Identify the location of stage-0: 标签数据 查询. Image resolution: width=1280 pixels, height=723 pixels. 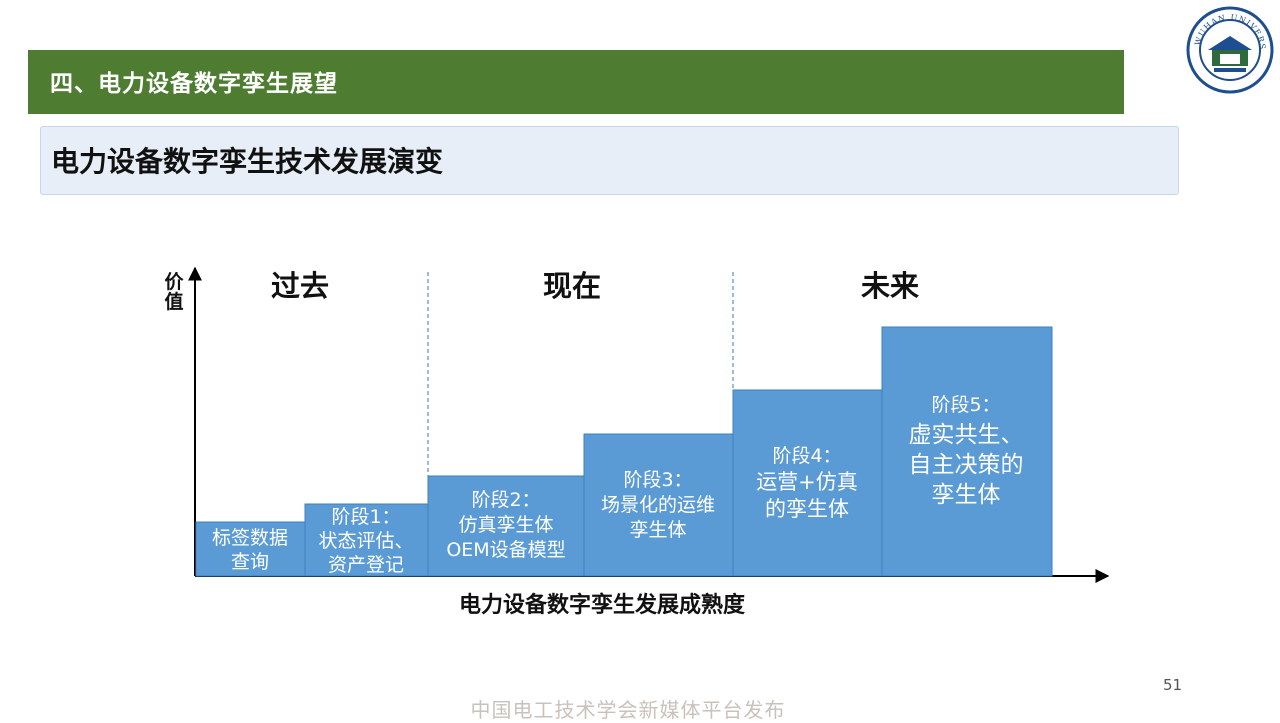
(250, 549).